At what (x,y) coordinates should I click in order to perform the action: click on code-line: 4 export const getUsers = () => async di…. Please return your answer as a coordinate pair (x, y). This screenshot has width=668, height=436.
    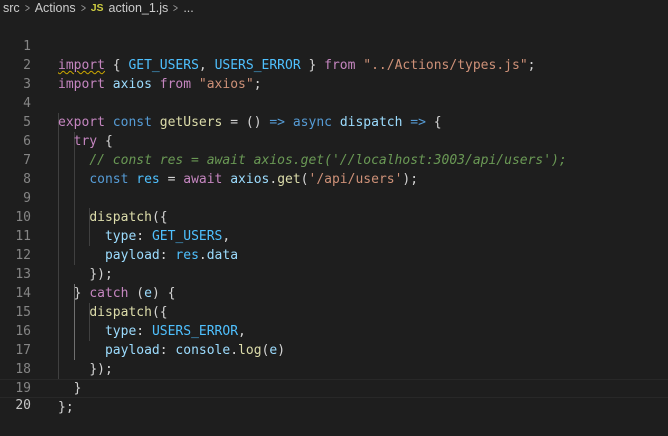
    Looking at the image, I should click on (334, 102).